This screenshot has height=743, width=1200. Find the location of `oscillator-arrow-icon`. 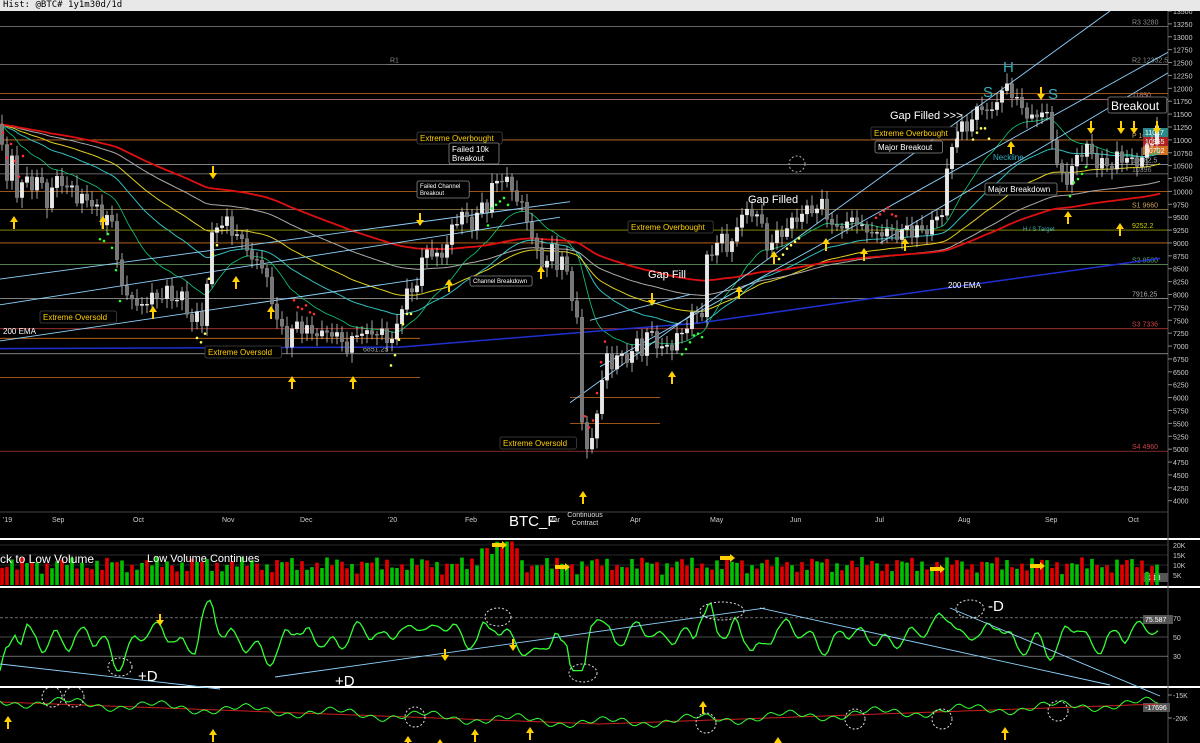

oscillator-arrow-icon is located at coordinates (160, 620).